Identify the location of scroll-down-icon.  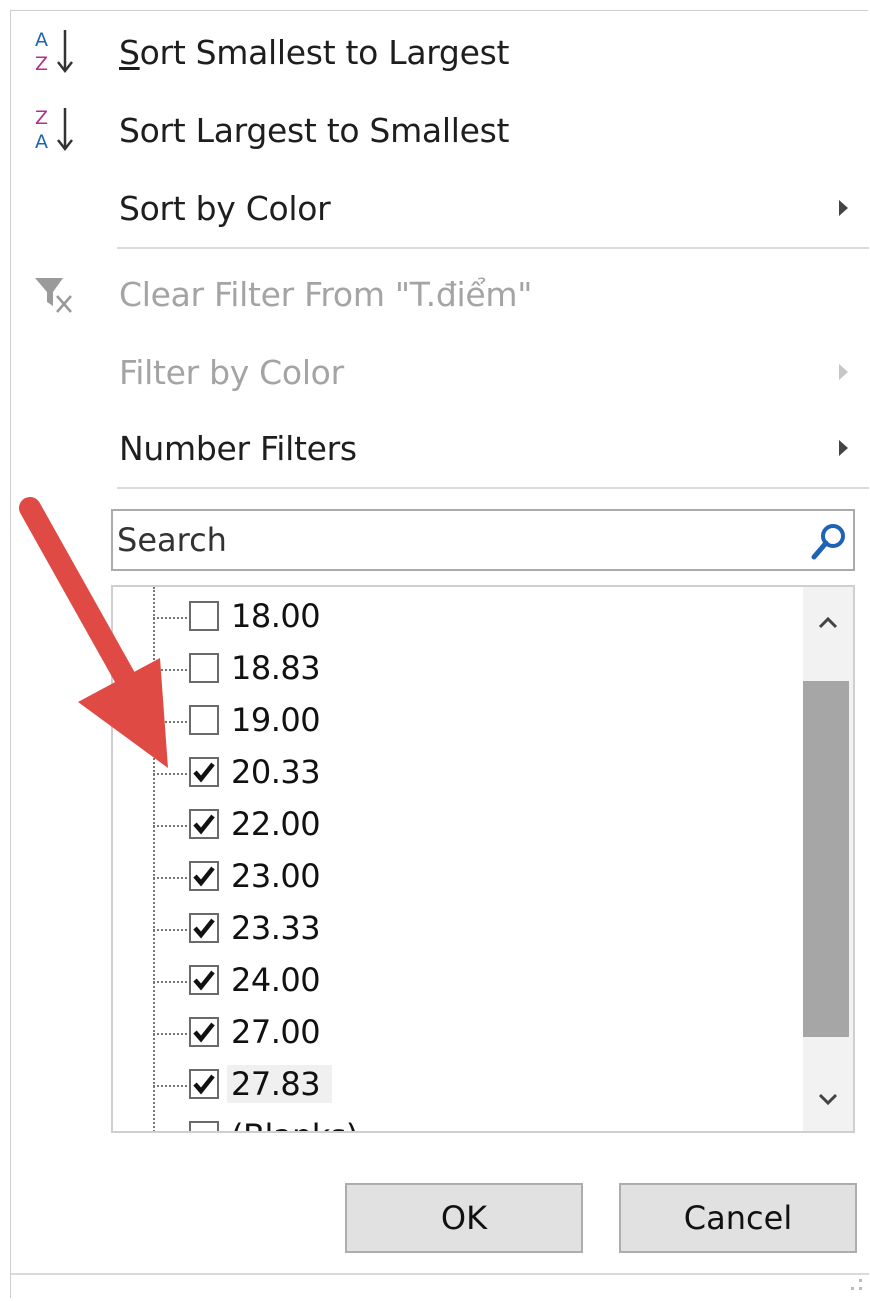
(828, 1100).